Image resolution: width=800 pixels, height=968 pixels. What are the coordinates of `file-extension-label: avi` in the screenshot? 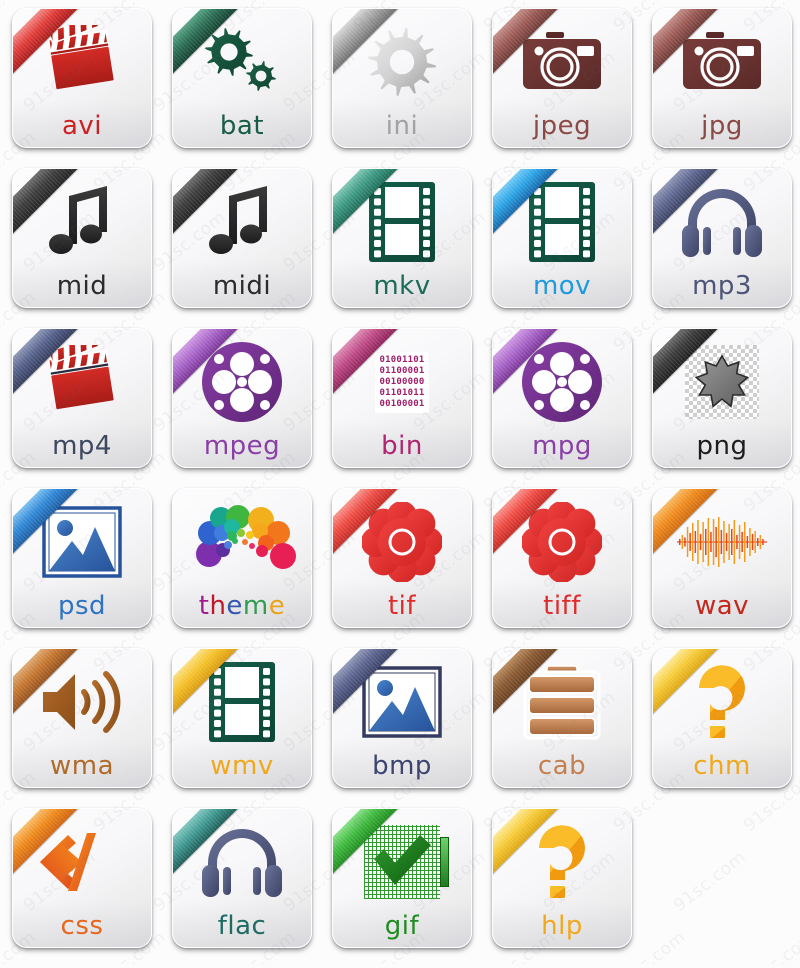 It's located at (82, 126).